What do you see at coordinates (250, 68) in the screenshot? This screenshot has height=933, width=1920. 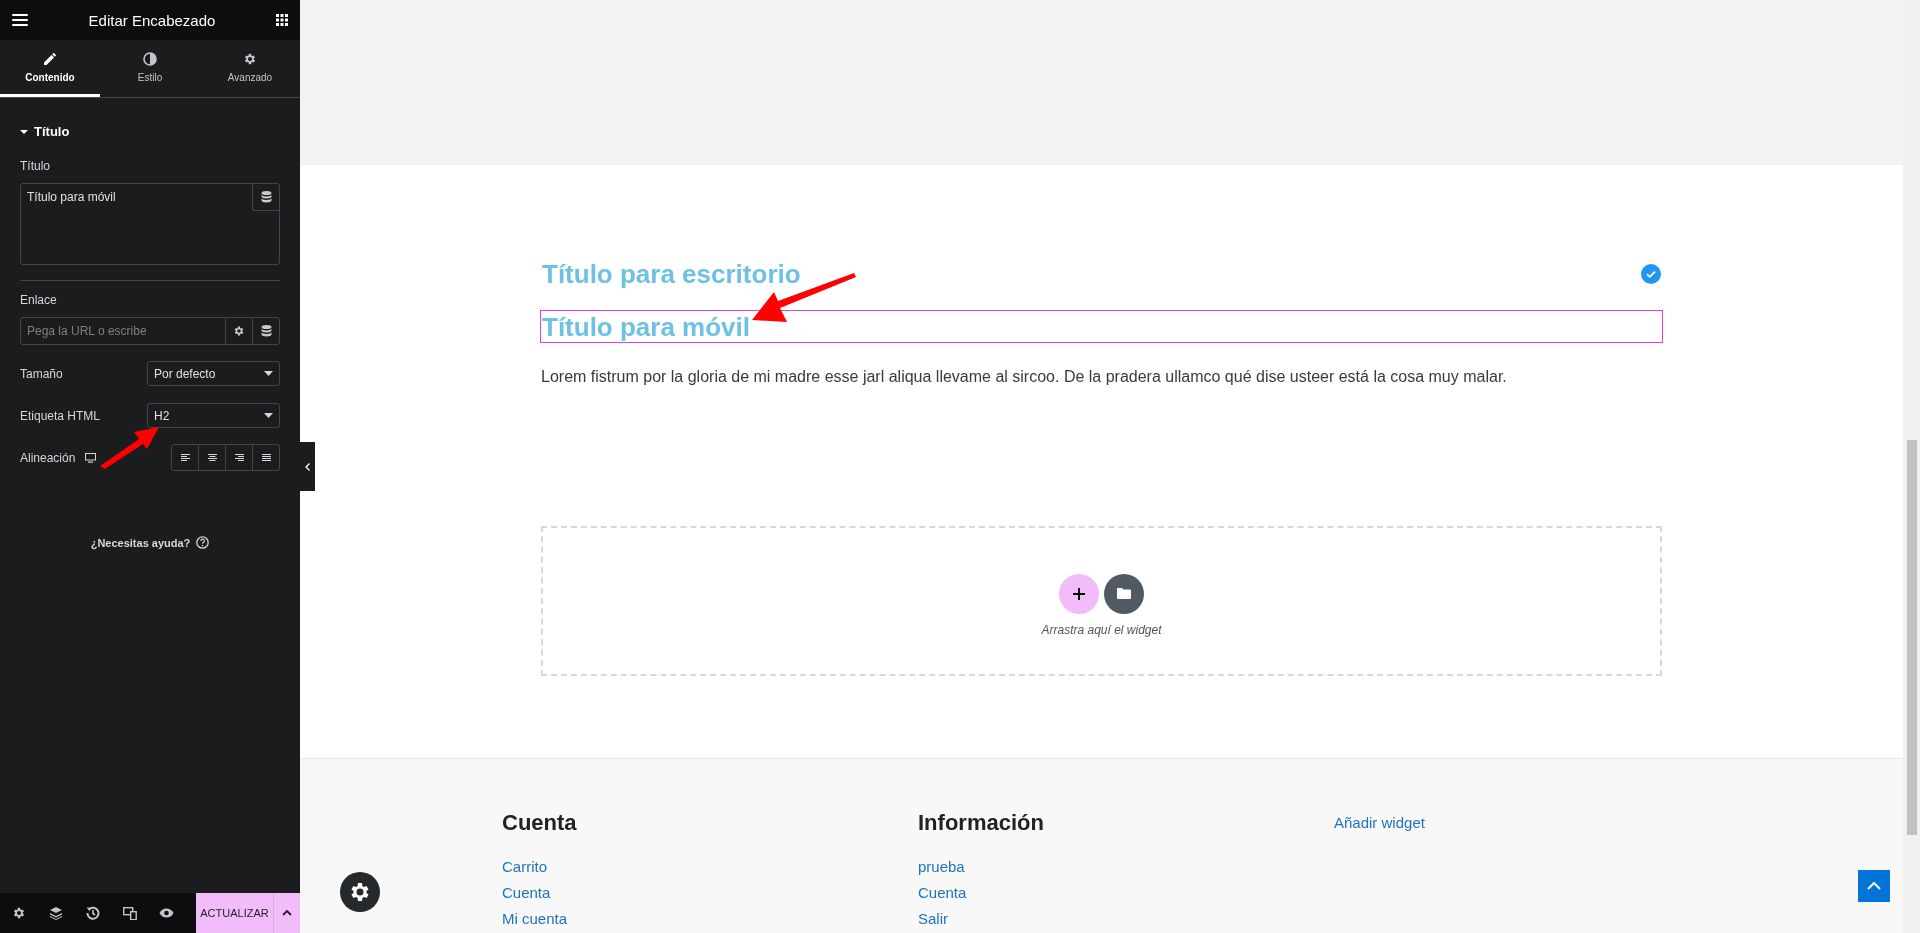 I see `panel-tab: Avanzado` at bounding box center [250, 68].